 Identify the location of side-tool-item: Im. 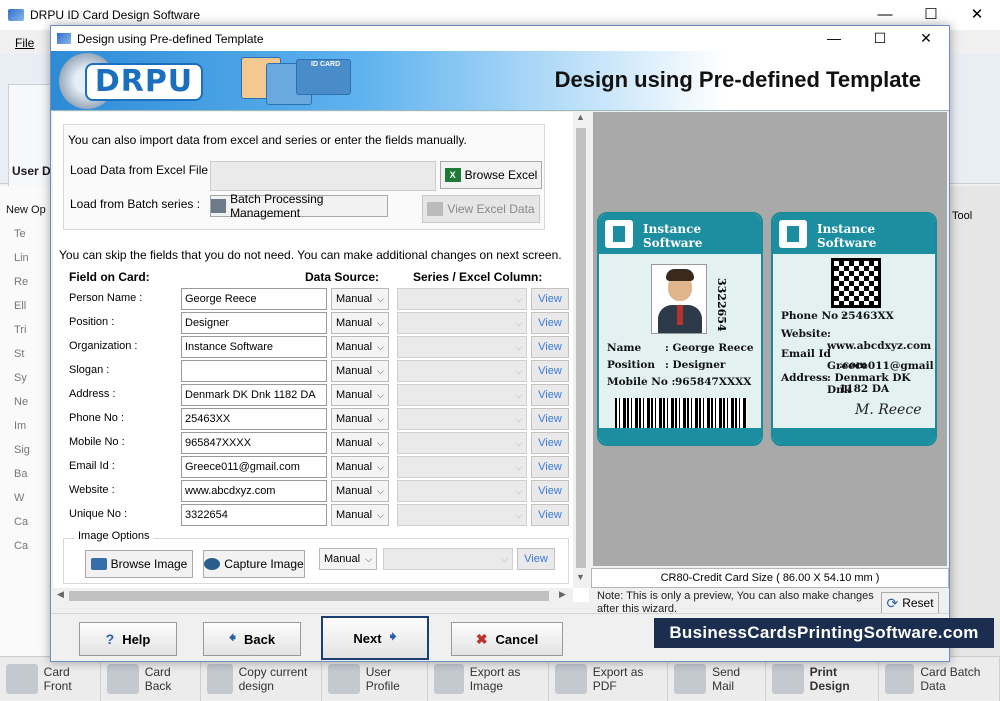
(25, 426).